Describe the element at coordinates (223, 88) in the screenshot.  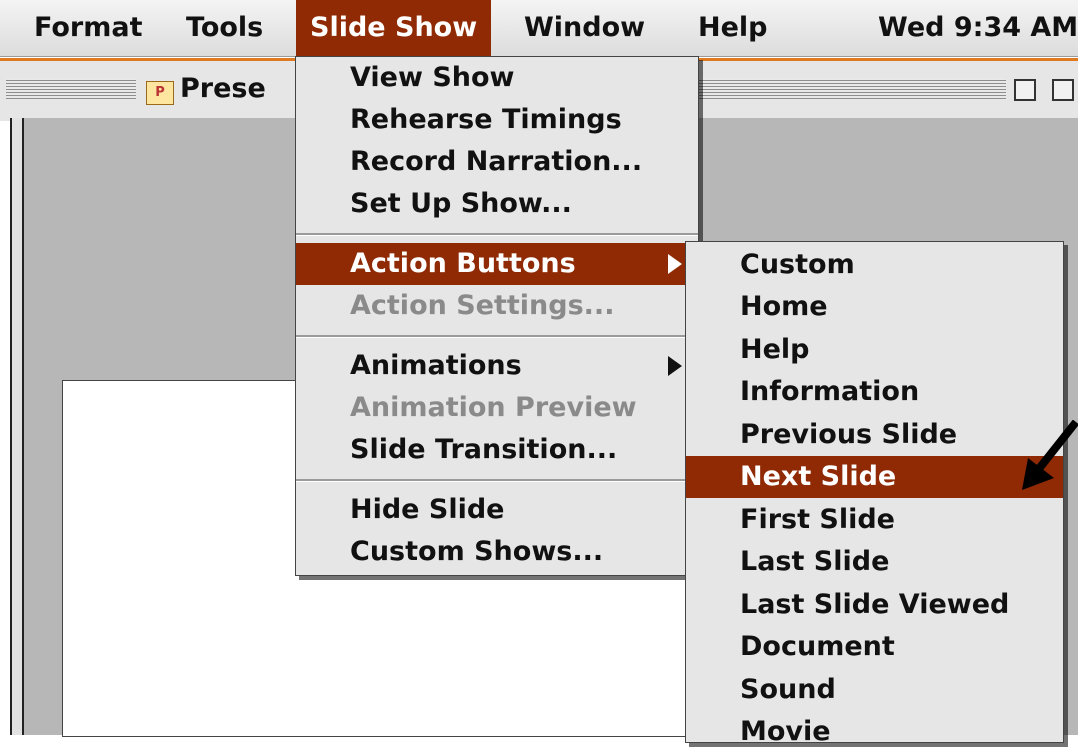
I see `window-title: Prese` at that location.